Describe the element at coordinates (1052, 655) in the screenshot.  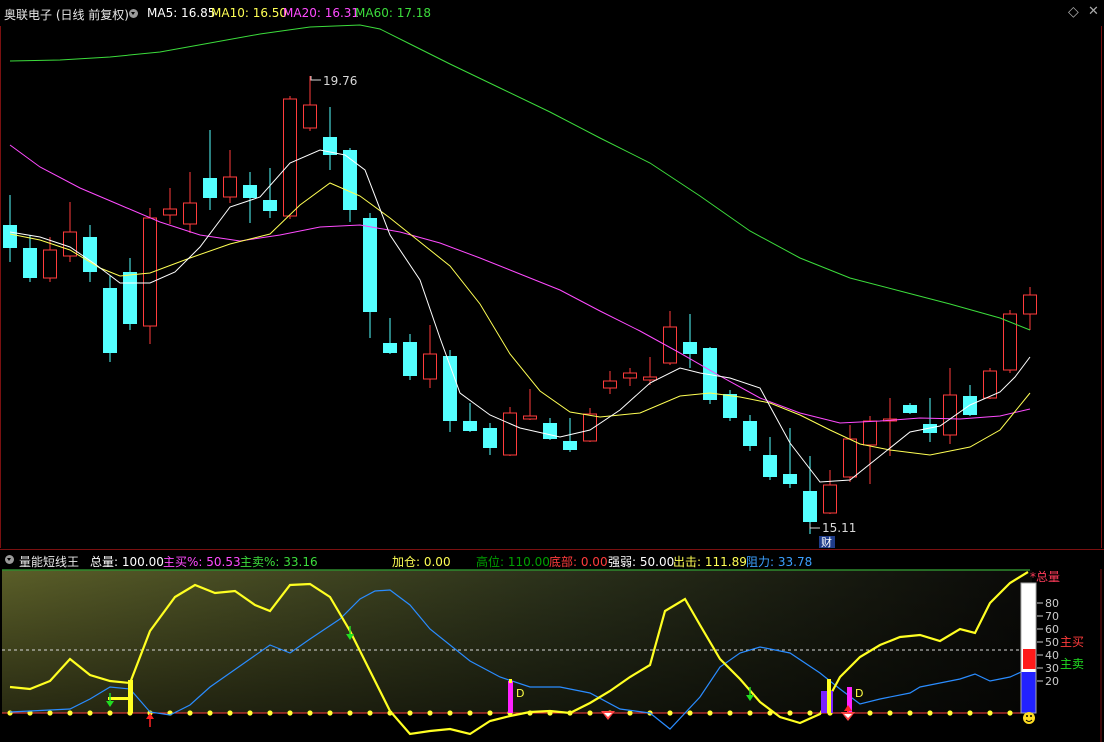
I see `gauge-tick-label: 40` at that location.